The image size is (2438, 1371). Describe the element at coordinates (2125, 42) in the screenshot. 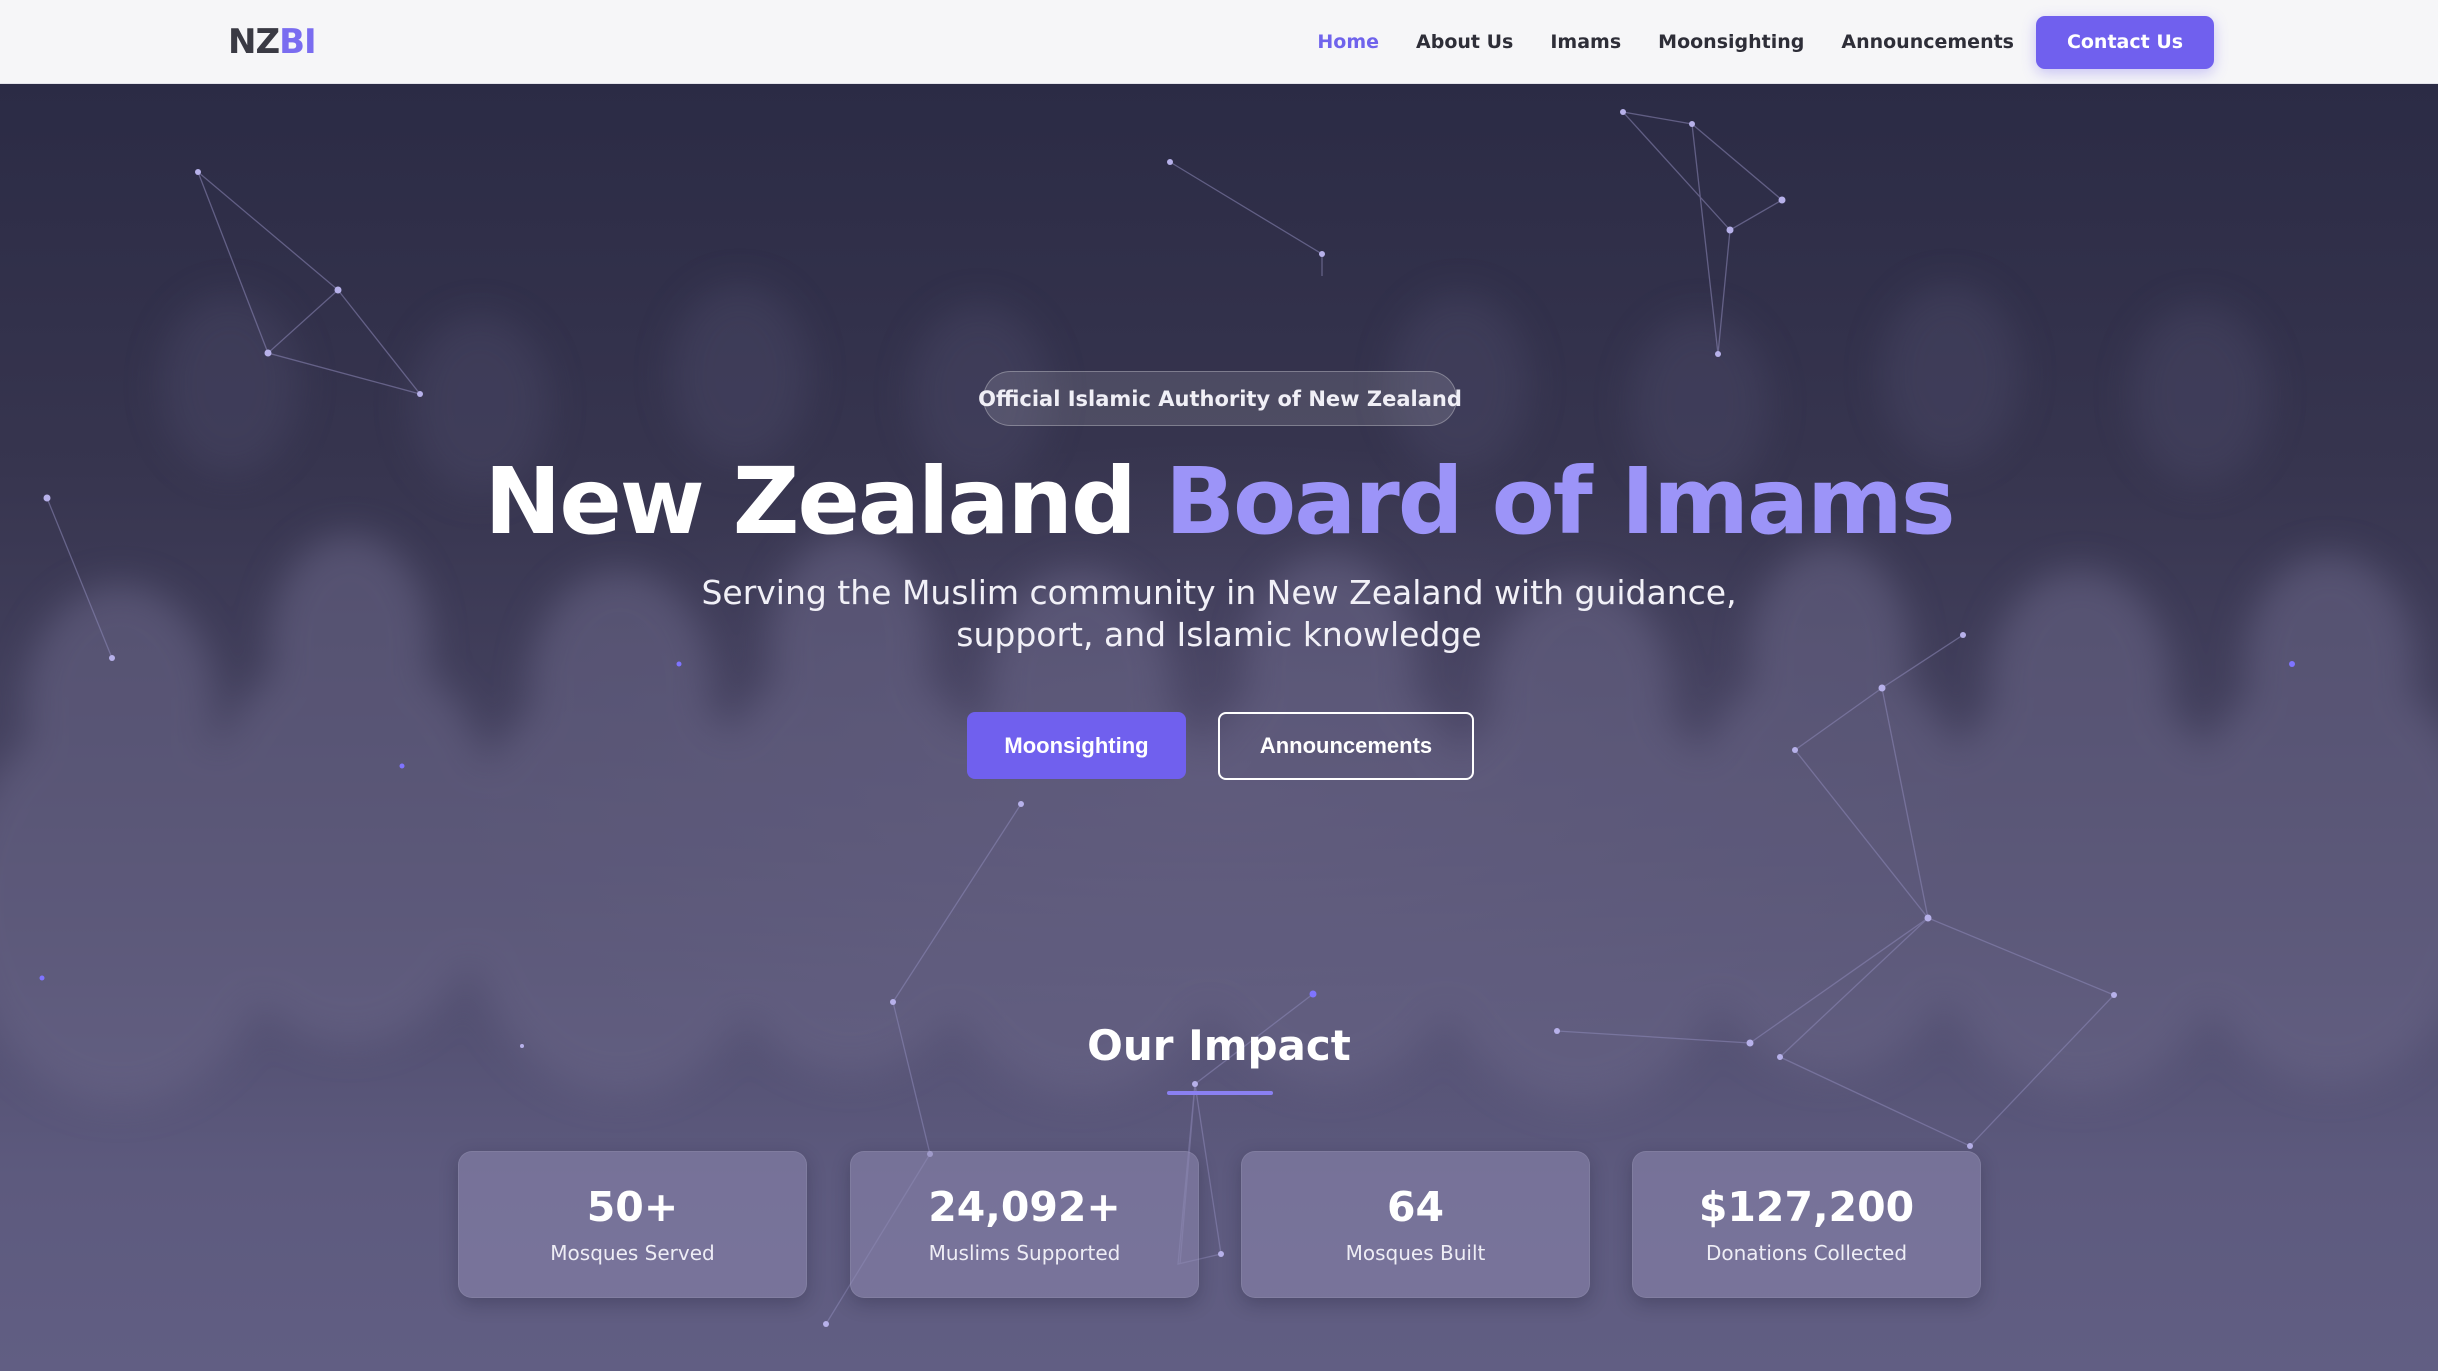

I see `contact-us-button: Contact Us` at that location.